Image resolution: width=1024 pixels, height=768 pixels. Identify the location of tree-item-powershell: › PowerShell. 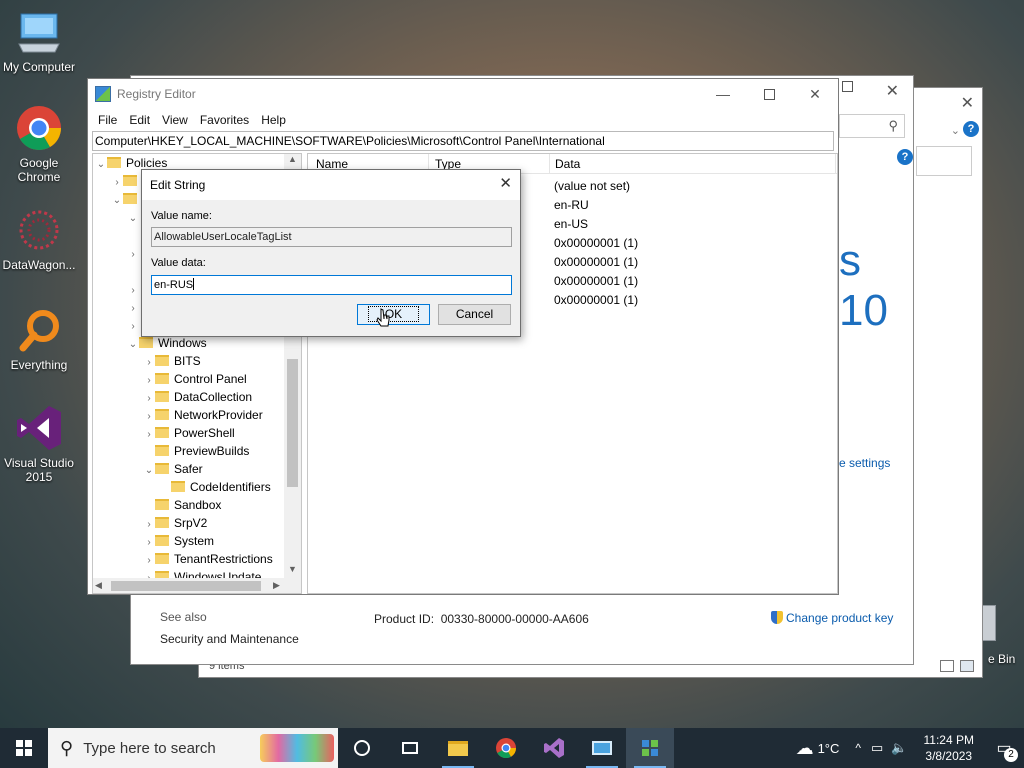
(189, 433).